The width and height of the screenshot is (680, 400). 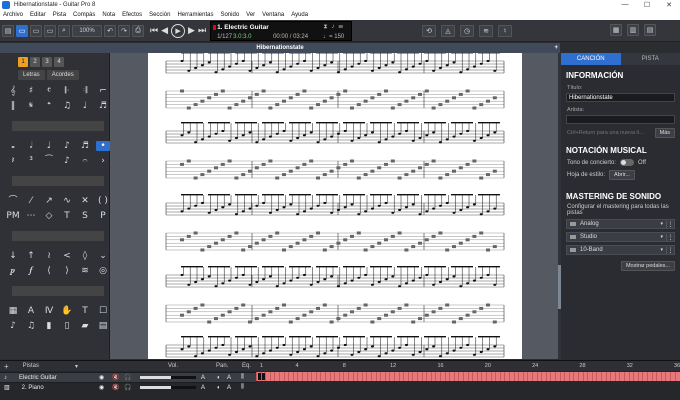 I want to click on mastering-studio: Studio ▾ ⋮, so click(x=620, y=237).